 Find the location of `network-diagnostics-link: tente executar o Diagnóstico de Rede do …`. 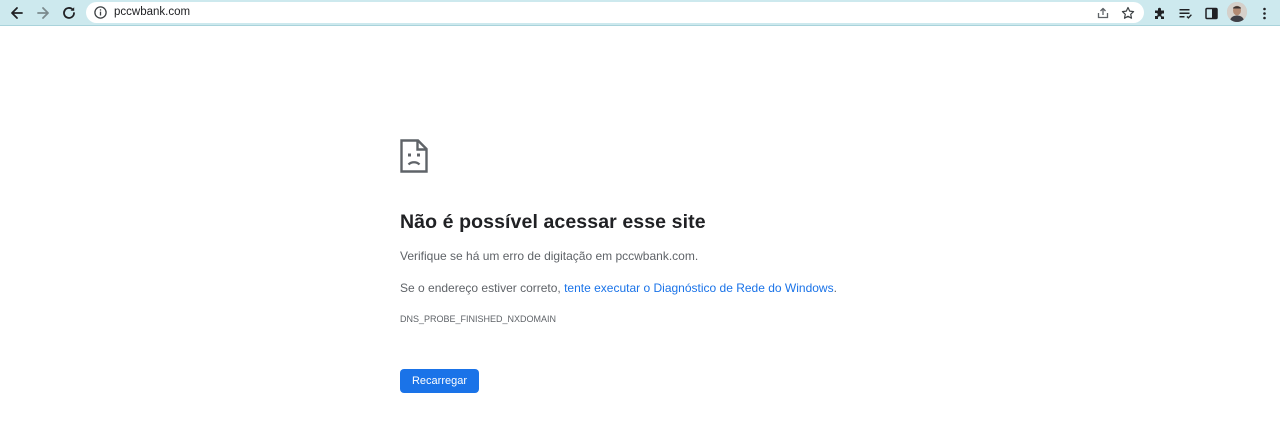

network-diagnostics-link: tente executar o Diagnóstico de Rede do … is located at coordinates (699, 288).